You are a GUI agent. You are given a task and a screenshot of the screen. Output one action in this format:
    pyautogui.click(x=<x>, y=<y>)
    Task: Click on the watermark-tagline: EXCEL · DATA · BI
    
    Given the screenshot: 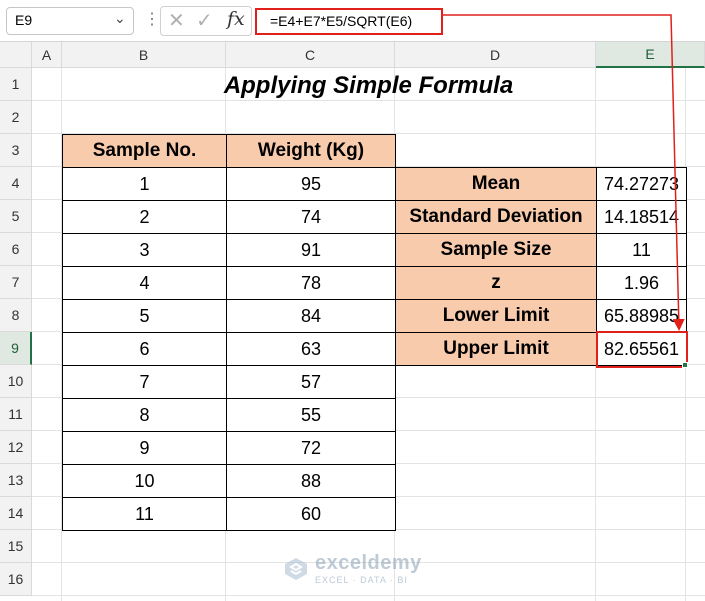 What is the action you would take?
    pyautogui.click(x=361, y=580)
    